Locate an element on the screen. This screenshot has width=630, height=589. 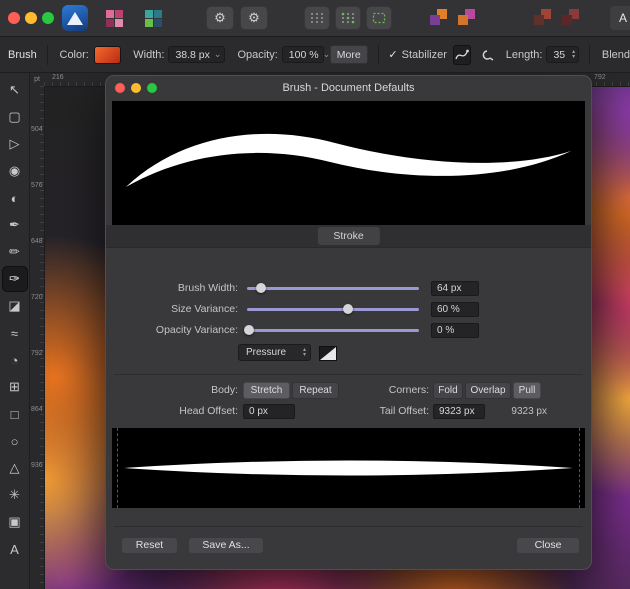
text-tool: A is located at coordinates (15, 549).